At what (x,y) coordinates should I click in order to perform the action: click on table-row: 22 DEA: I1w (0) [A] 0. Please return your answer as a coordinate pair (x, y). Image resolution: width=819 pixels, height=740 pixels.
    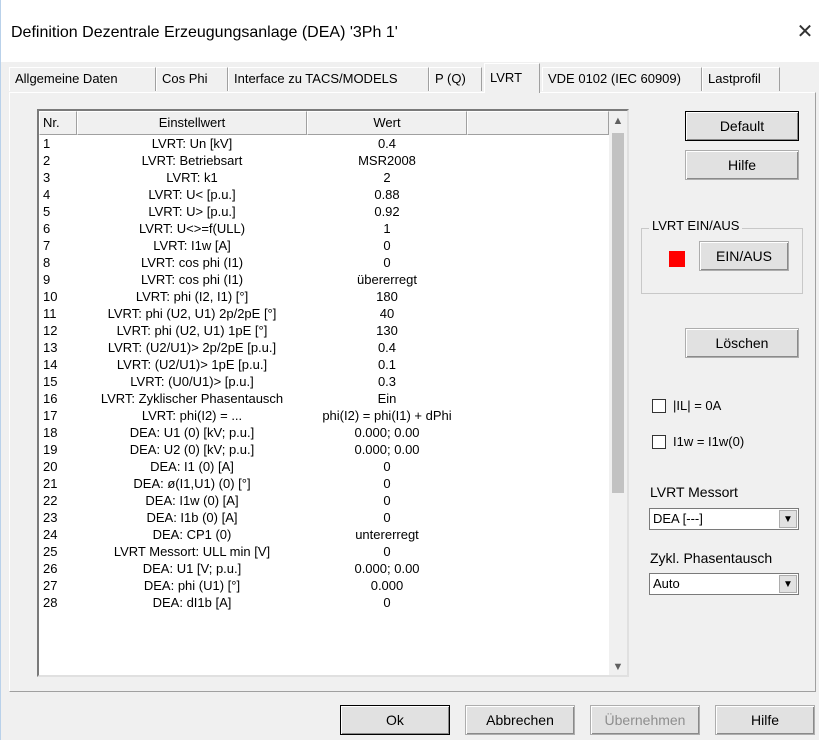
    Looking at the image, I should click on (324, 500).